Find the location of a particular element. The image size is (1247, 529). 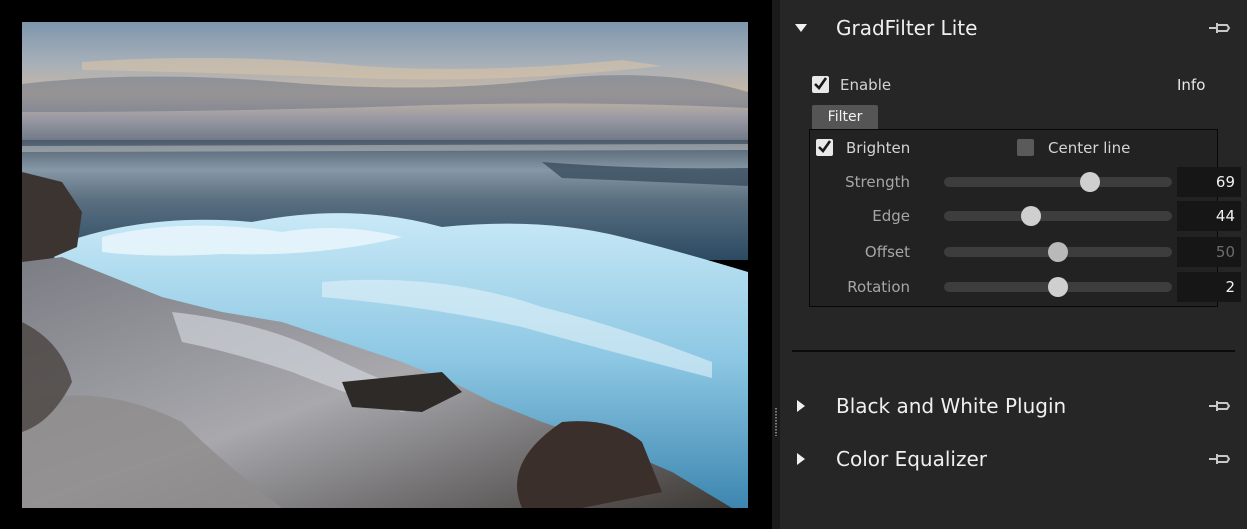

rotation-slider is located at coordinates (1058, 287).